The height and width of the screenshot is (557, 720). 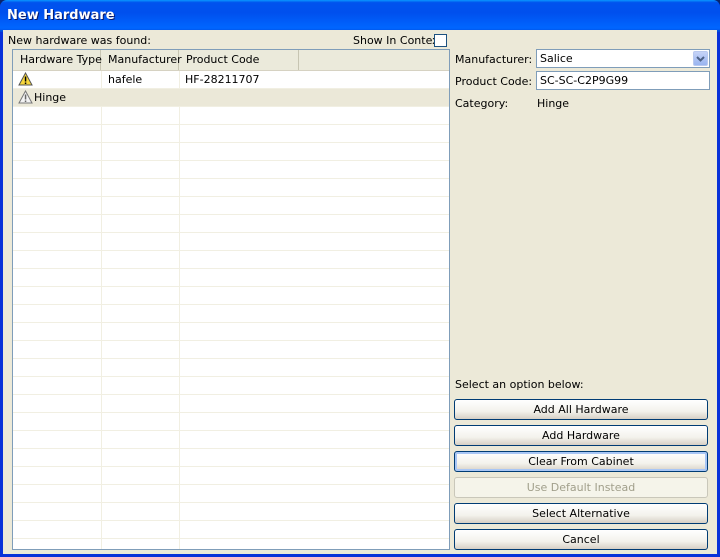 I want to click on show-in-context-checkbox, so click(x=440, y=40).